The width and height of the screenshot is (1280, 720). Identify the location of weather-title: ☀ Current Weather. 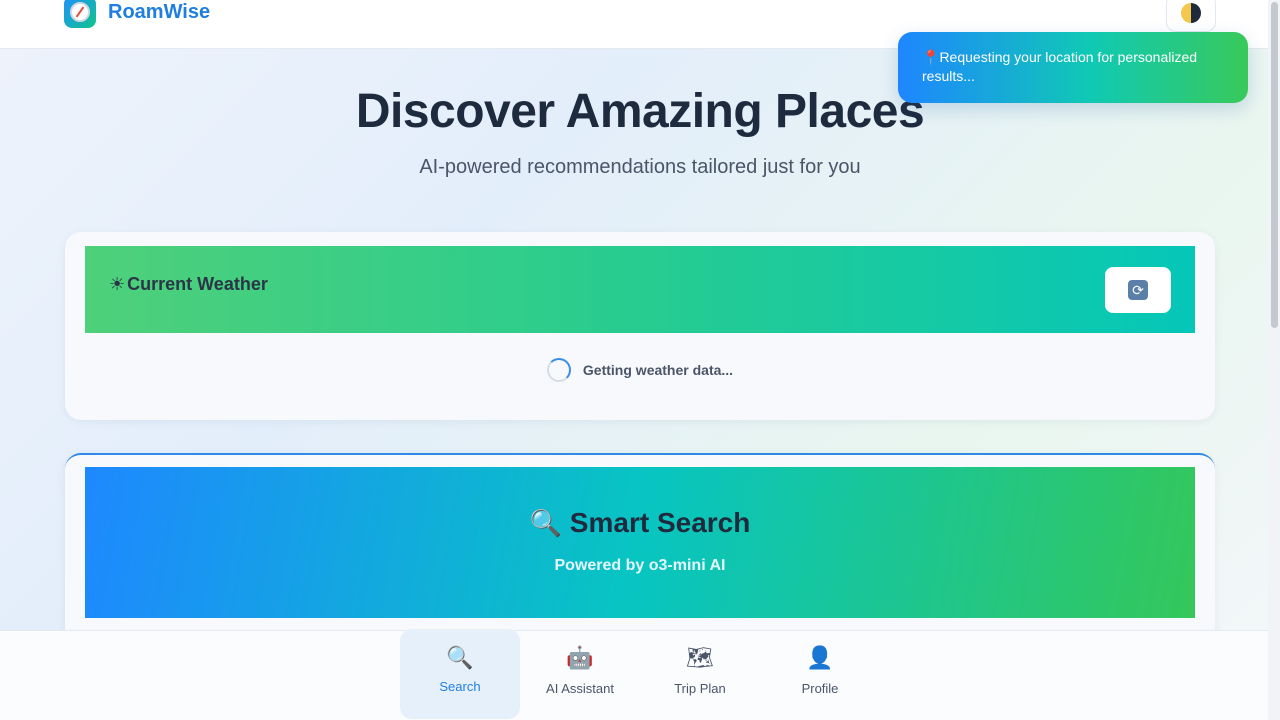
(188, 284).